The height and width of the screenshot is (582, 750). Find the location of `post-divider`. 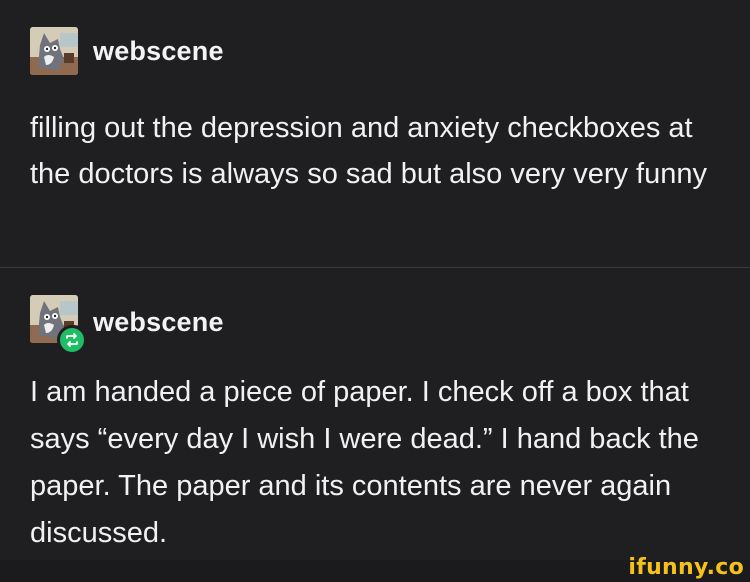

post-divider is located at coordinates (375, 267).